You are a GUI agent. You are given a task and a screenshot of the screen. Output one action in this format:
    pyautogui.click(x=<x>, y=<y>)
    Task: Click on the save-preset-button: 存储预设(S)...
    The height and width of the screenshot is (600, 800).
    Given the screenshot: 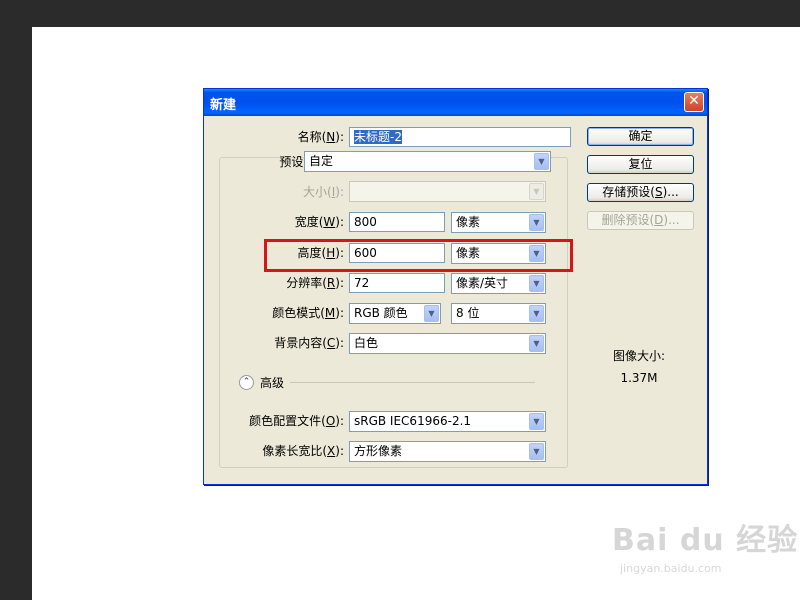 What is the action you would take?
    pyautogui.click(x=640, y=192)
    